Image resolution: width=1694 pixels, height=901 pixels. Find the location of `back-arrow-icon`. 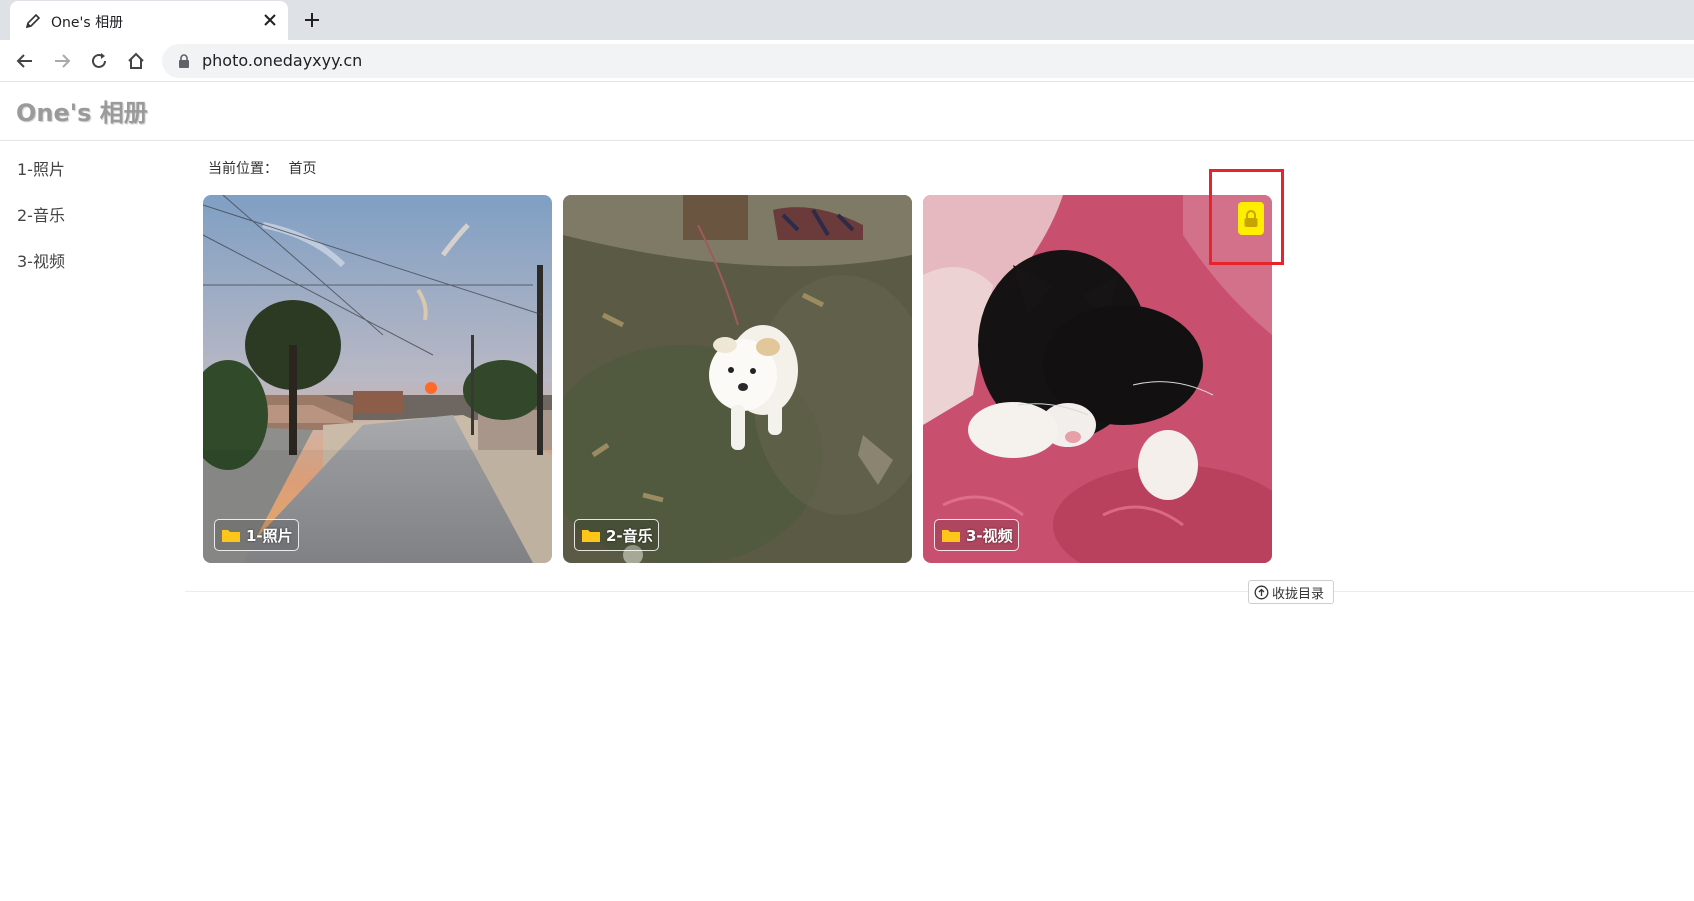

back-arrow-icon is located at coordinates (25, 61).